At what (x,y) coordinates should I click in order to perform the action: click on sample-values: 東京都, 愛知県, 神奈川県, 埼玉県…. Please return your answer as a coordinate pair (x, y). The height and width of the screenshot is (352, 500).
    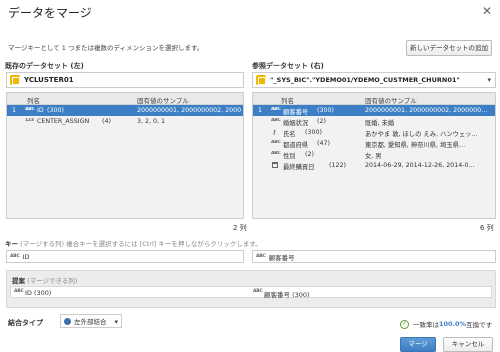
    Looking at the image, I should click on (415, 145).